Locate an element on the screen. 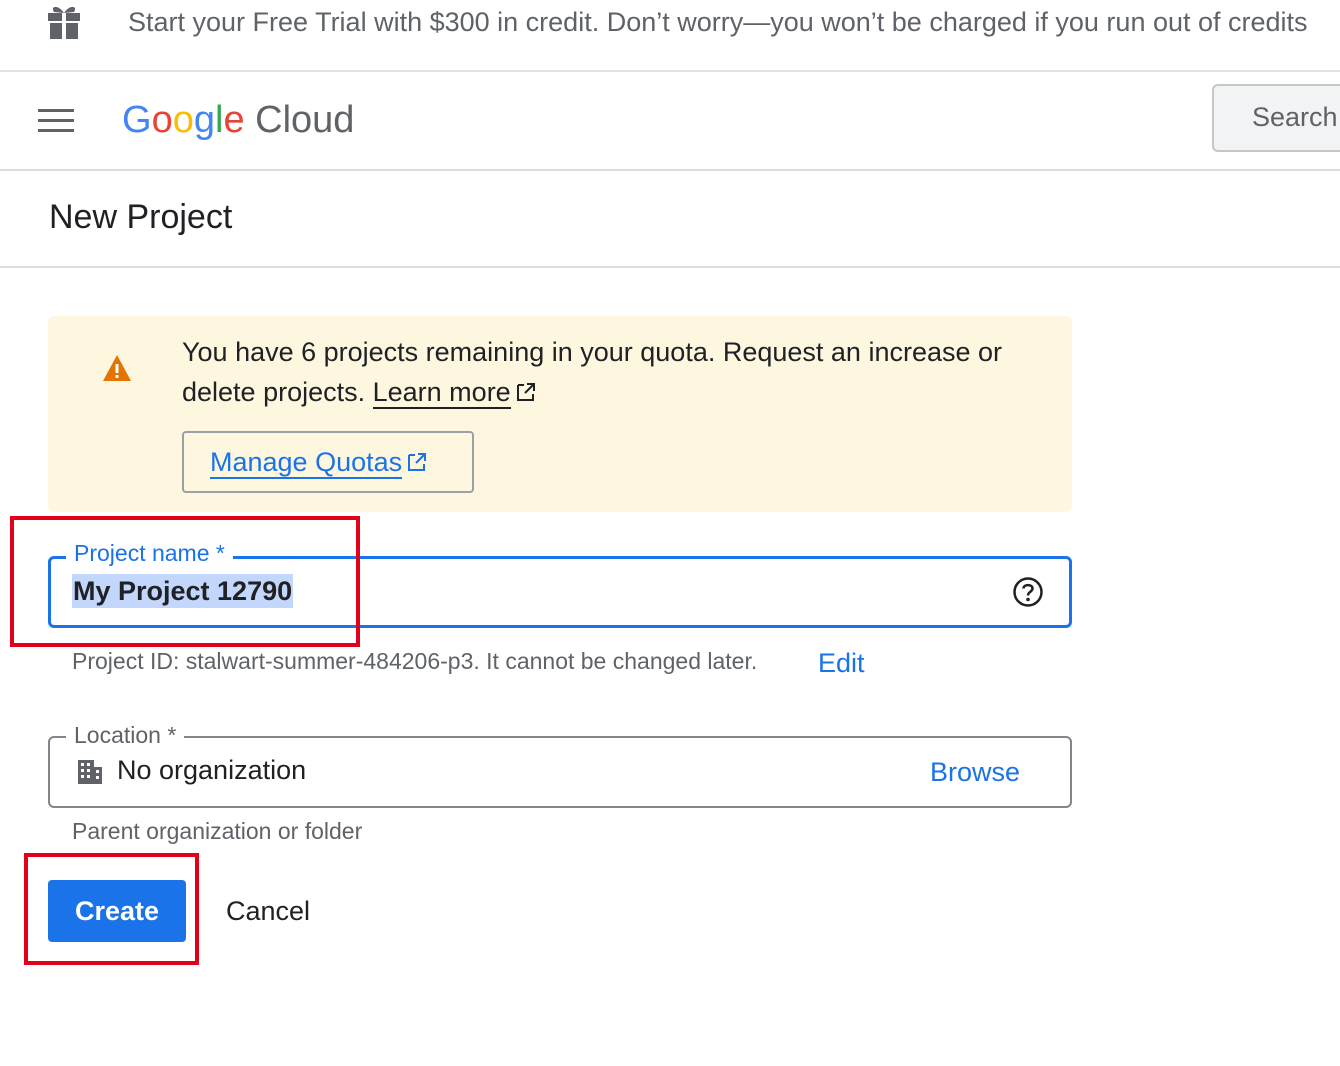 The width and height of the screenshot is (1340, 1066). learn-more-link: Learn more is located at coordinates (441, 393).